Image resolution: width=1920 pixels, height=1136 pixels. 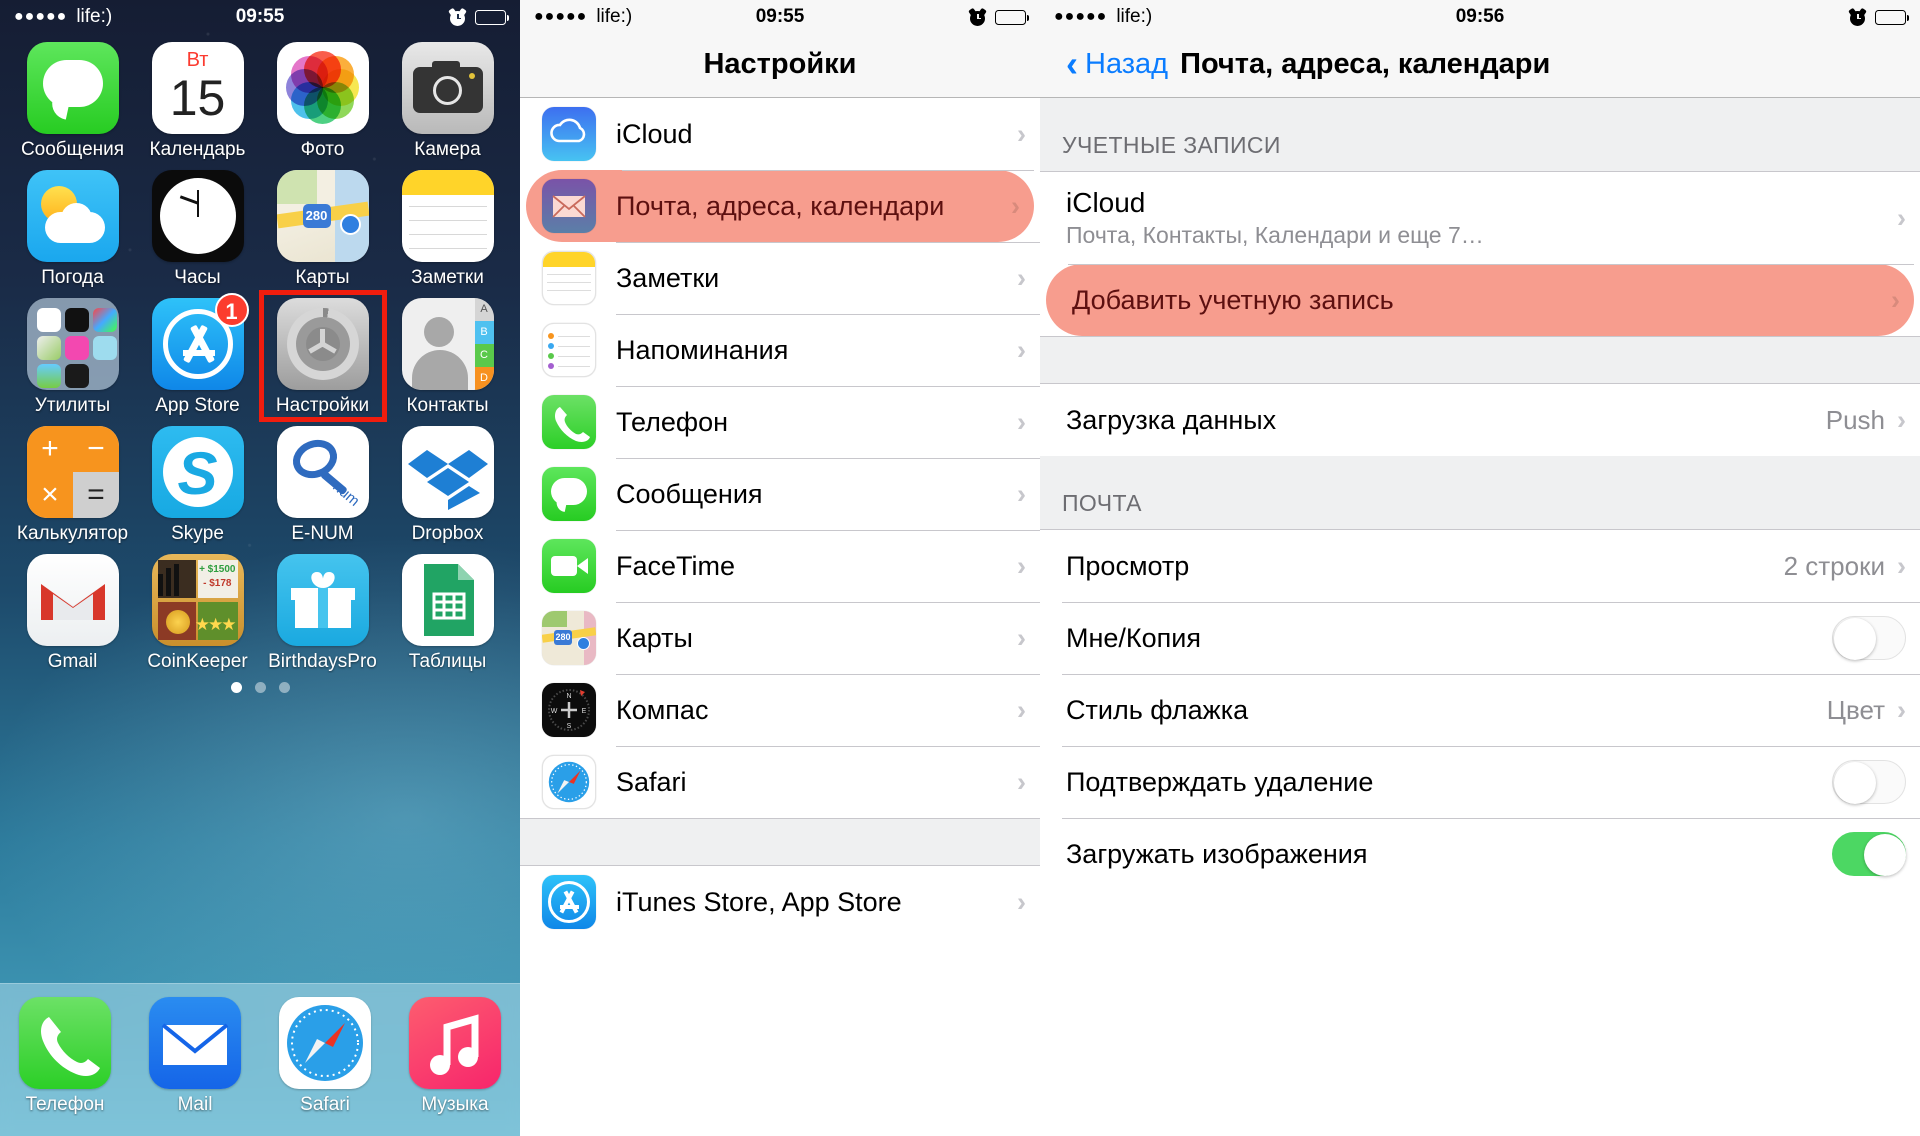 What do you see at coordinates (197, 472) in the screenshot?
I see `skype-icon: S` at bounding box center [197, 472].